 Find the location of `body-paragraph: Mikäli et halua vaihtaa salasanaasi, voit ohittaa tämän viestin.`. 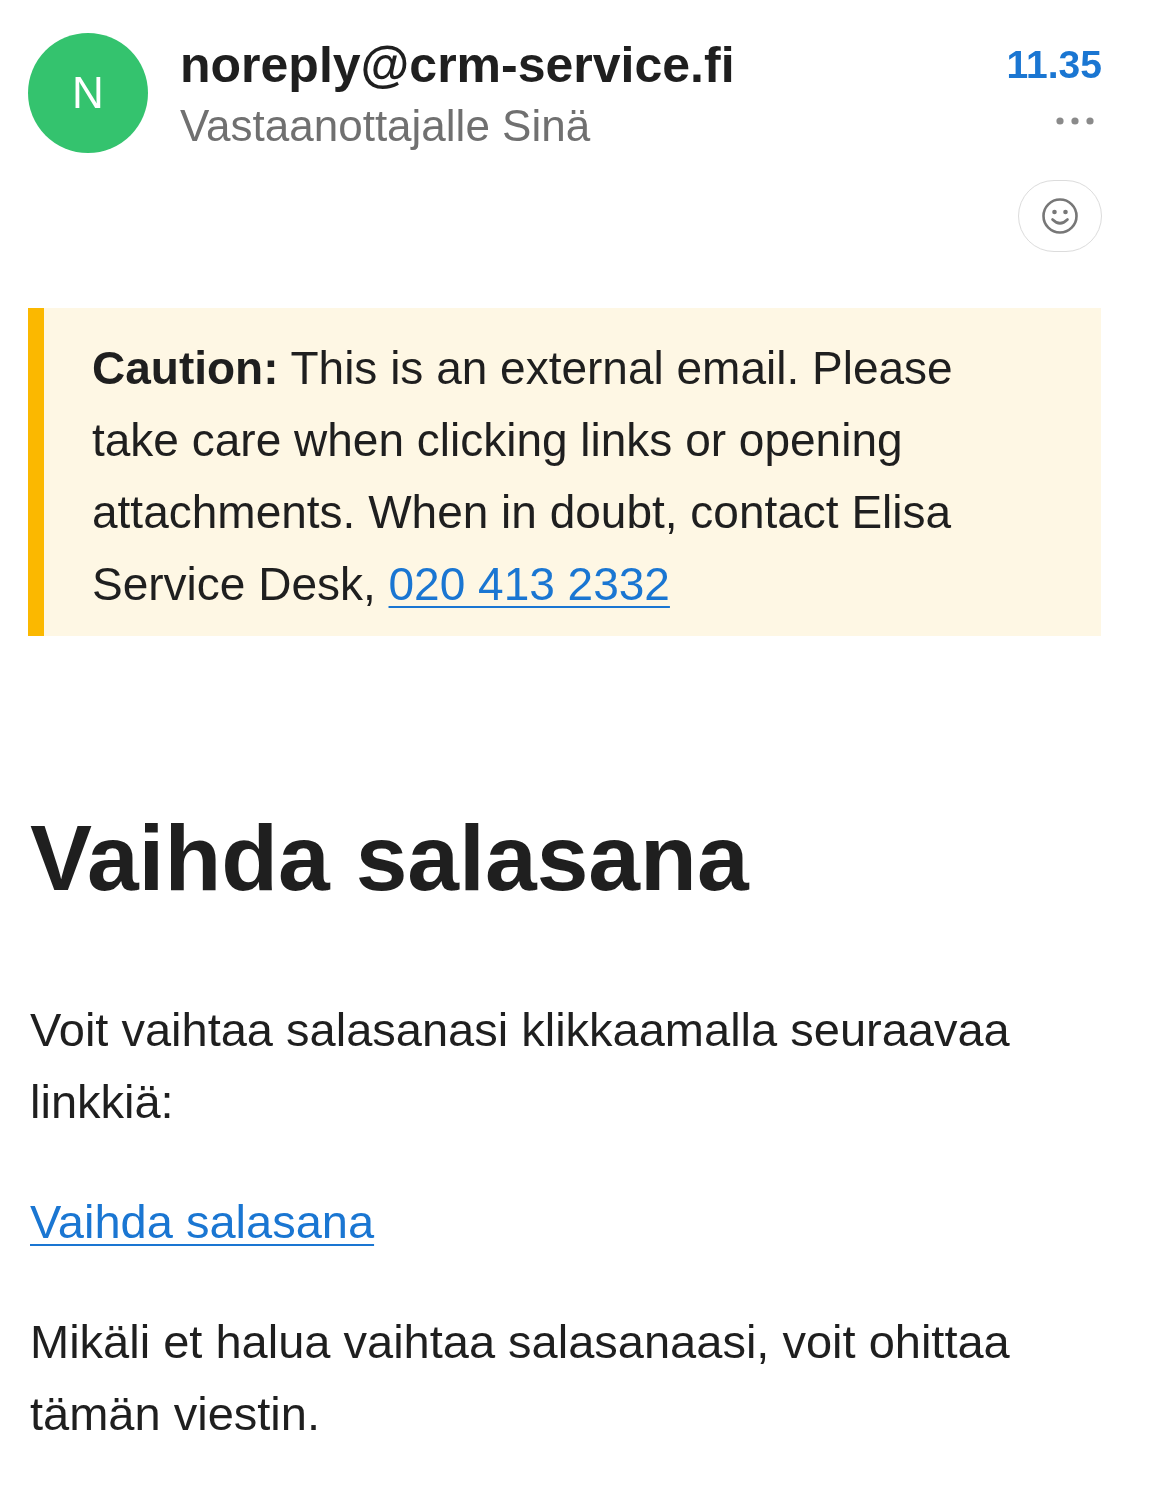

body-paragraph: Mikäli et halua vaihtaa salasanaasi, voit ohittaa tämän viestin. is located at coordinates (520, 1378).